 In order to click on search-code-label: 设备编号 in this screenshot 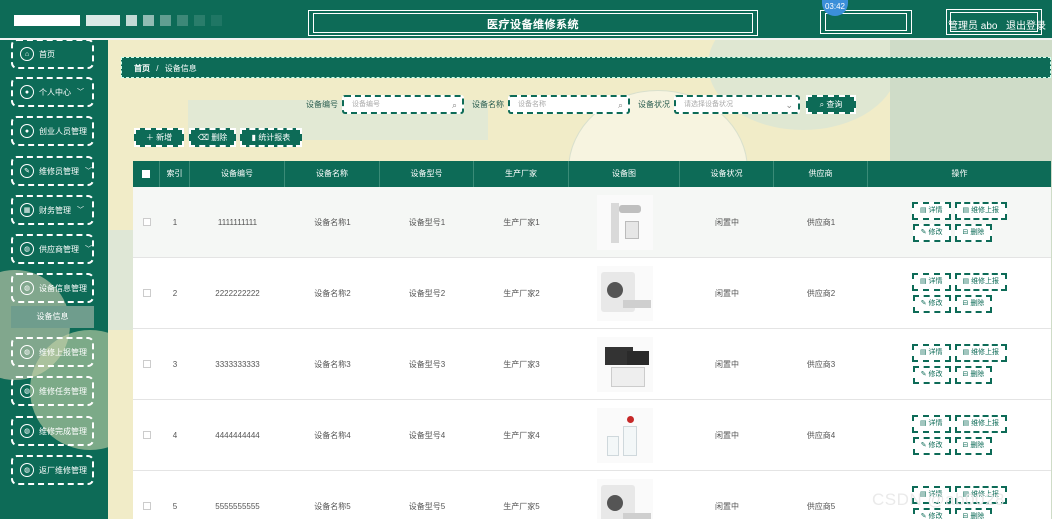, I will do `click(322, 104)`.